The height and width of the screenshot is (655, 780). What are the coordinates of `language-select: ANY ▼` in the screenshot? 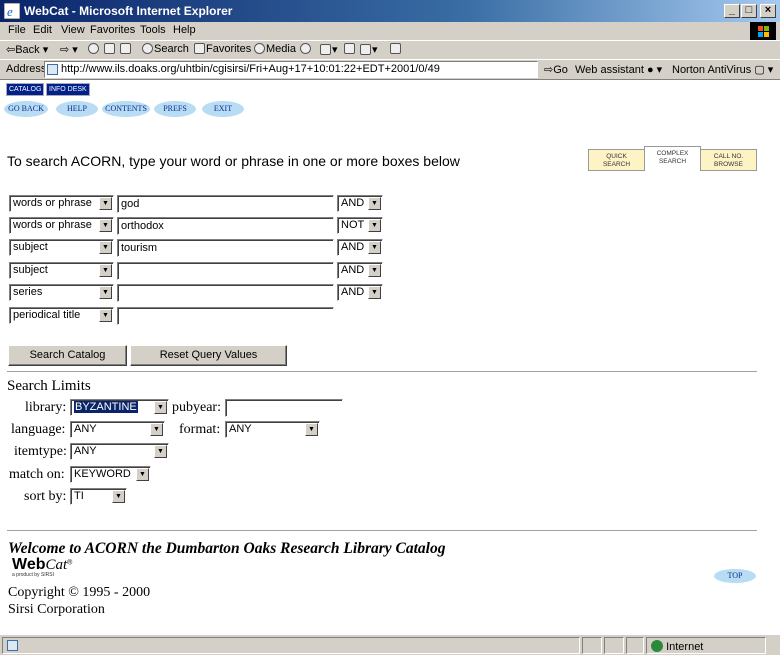 It's located at (117, 429).